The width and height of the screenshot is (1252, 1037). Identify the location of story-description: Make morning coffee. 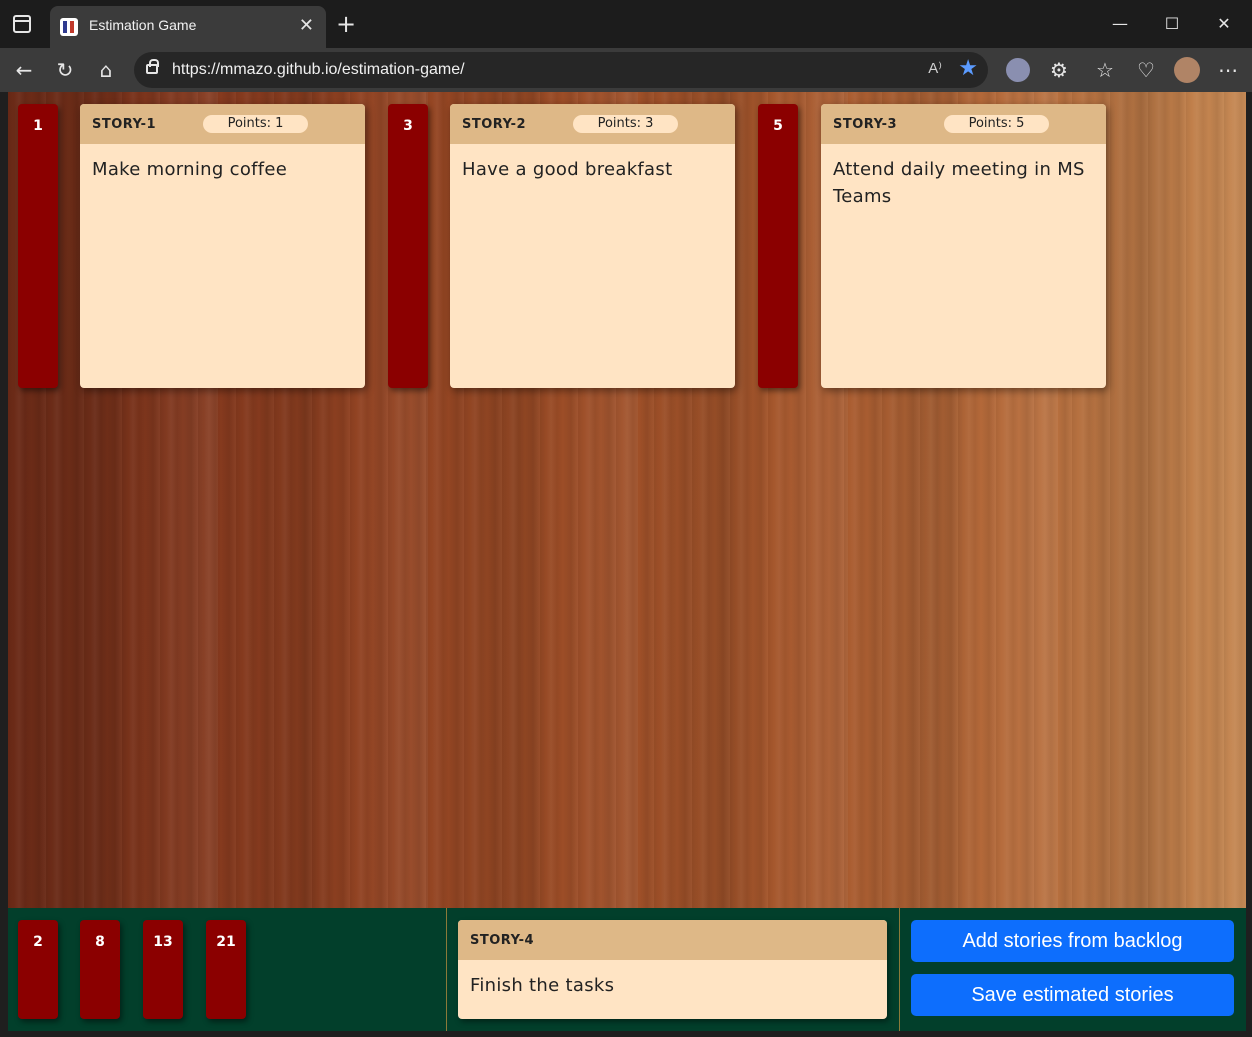
(190, 169).